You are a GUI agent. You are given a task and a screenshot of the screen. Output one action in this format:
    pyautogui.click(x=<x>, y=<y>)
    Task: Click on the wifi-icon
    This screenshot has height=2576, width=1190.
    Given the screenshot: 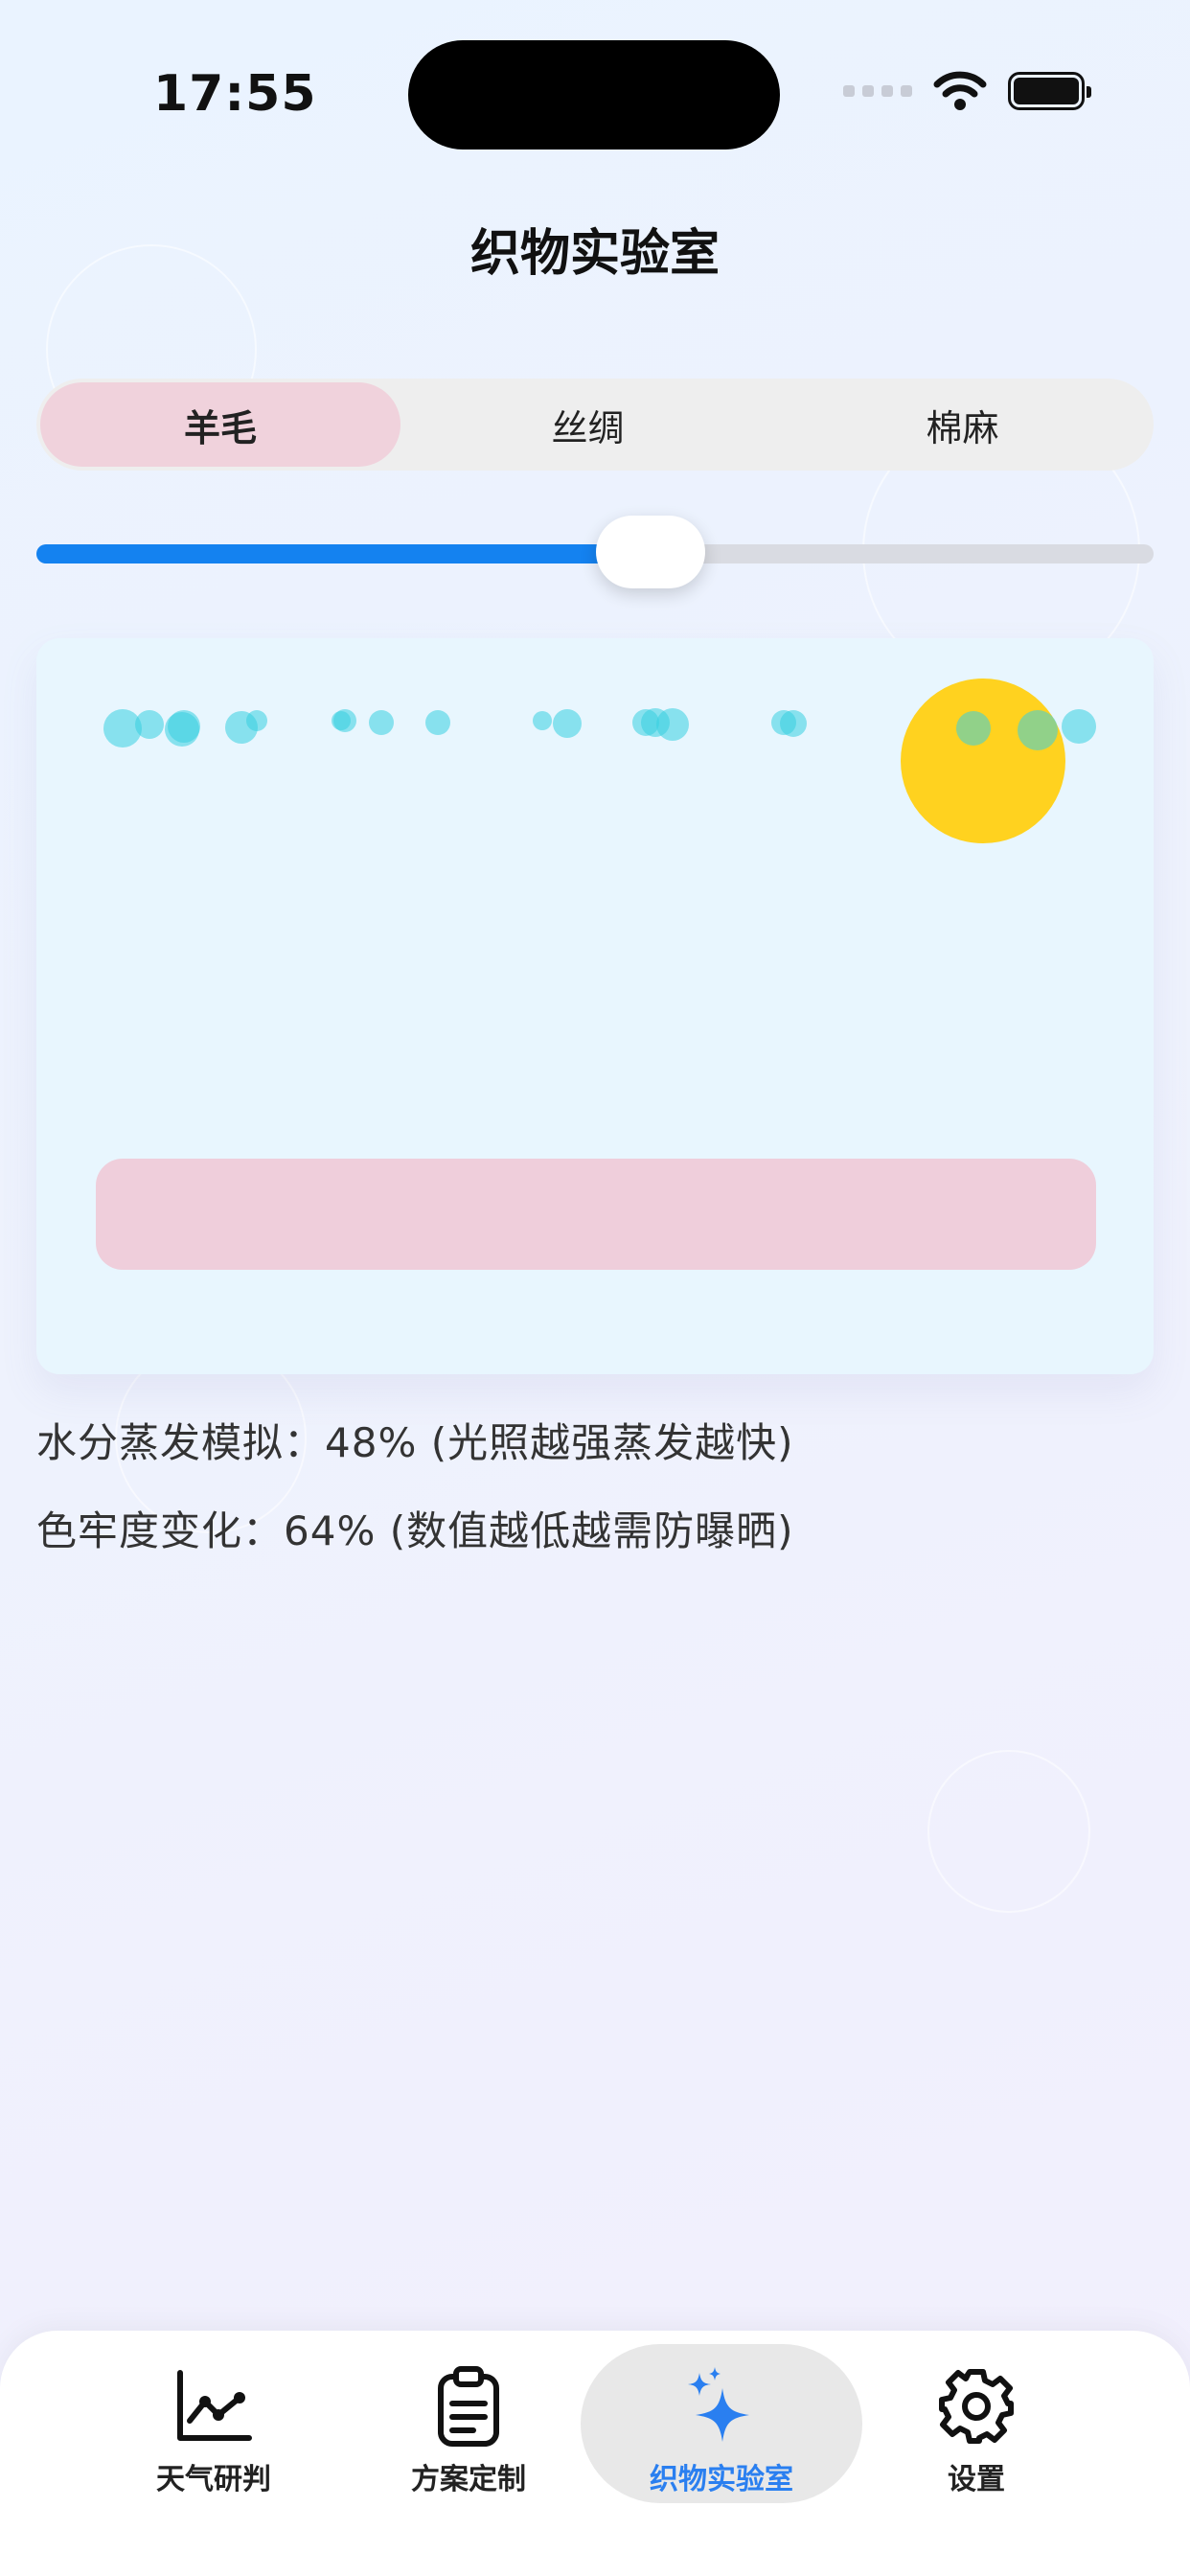 What is the action you would take?
    pyautogui.click(x=960, y=90)
    